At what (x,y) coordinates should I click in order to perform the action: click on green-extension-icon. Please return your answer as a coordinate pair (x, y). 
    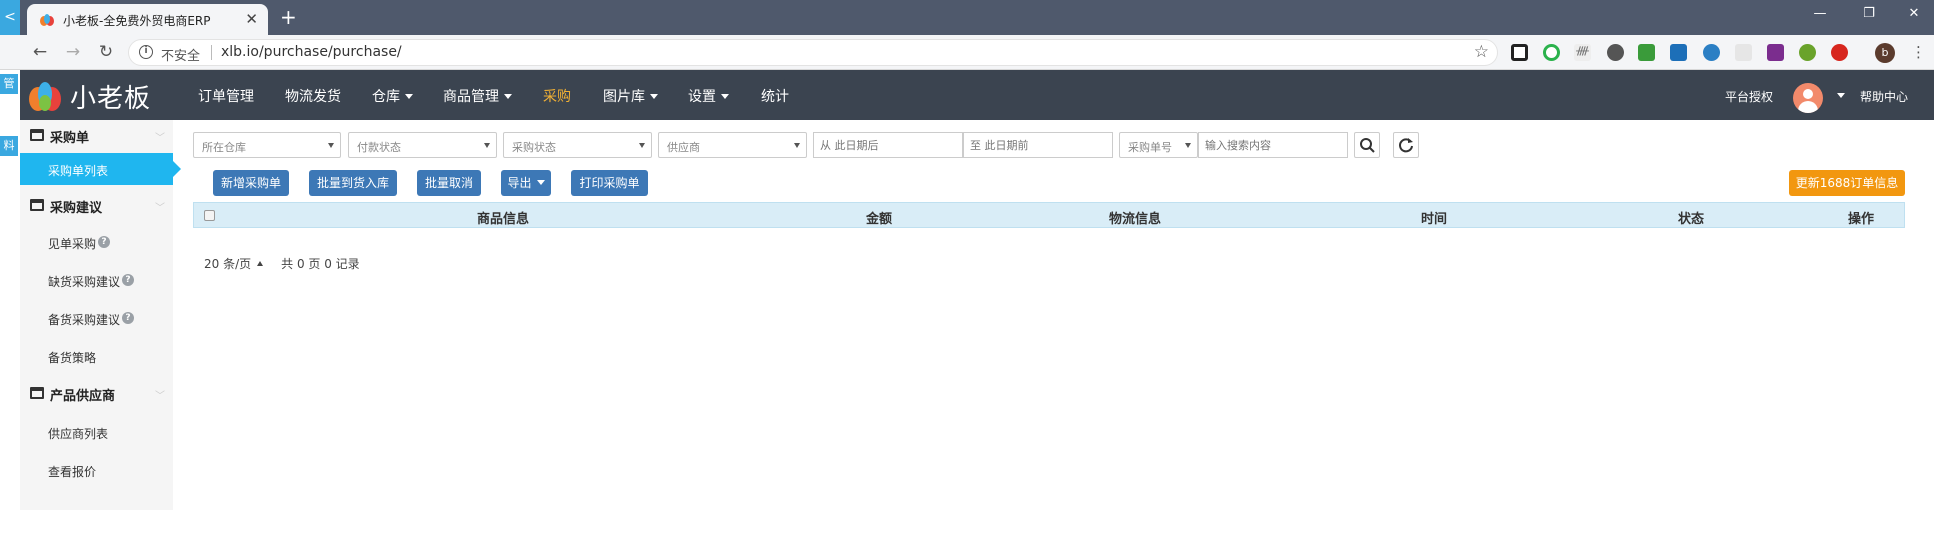
    Looking at the image, I should click on (1551, 52).